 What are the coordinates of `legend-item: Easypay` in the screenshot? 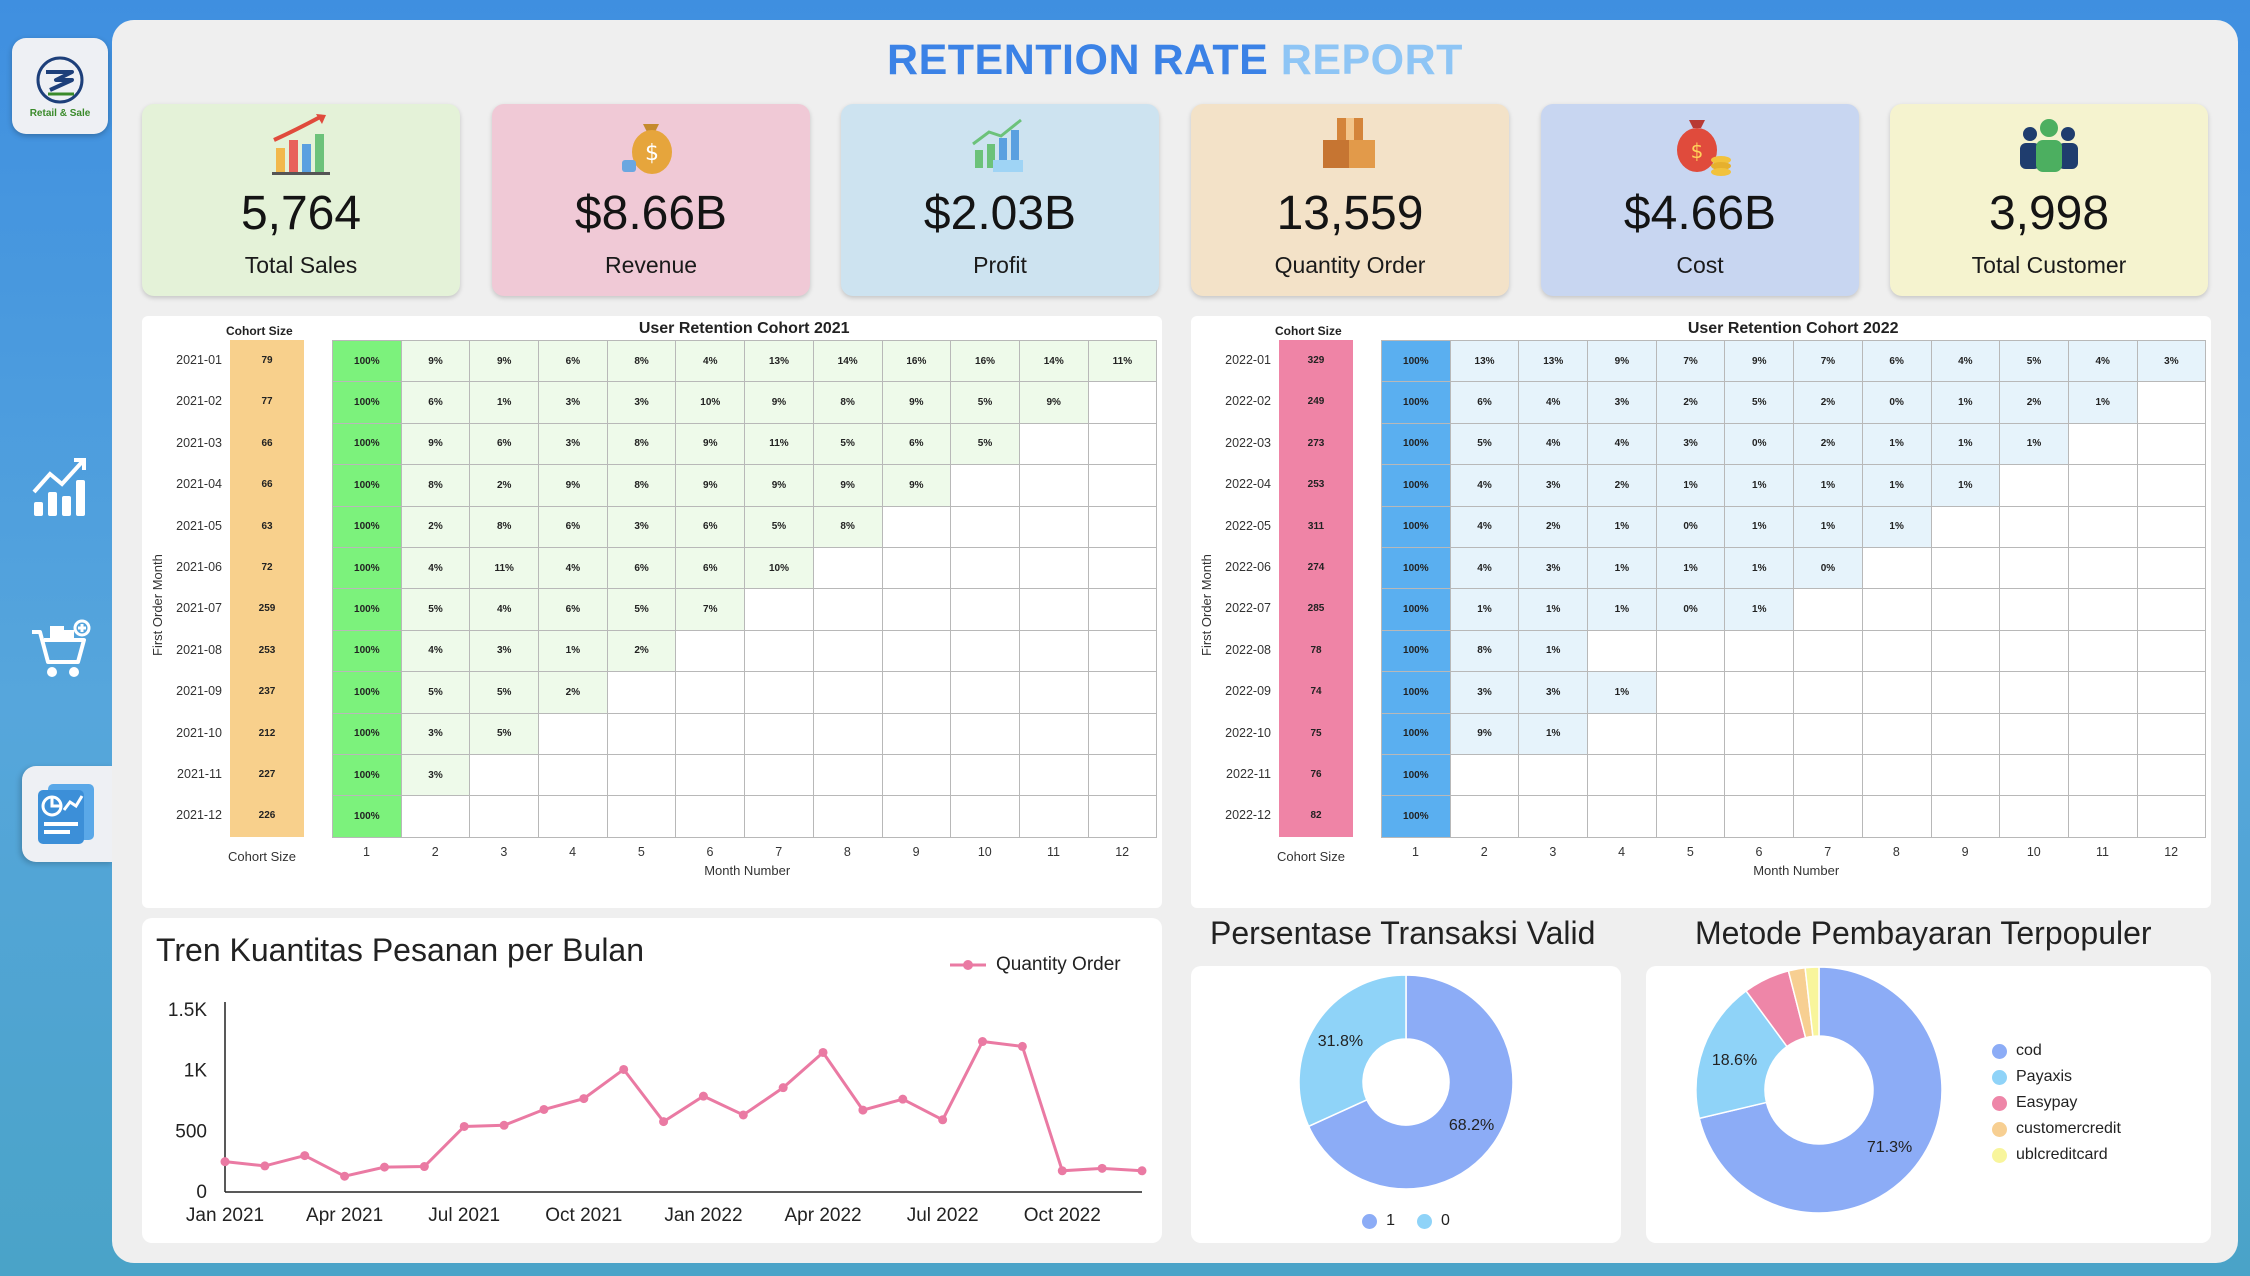 It's located at (2056, 1103).